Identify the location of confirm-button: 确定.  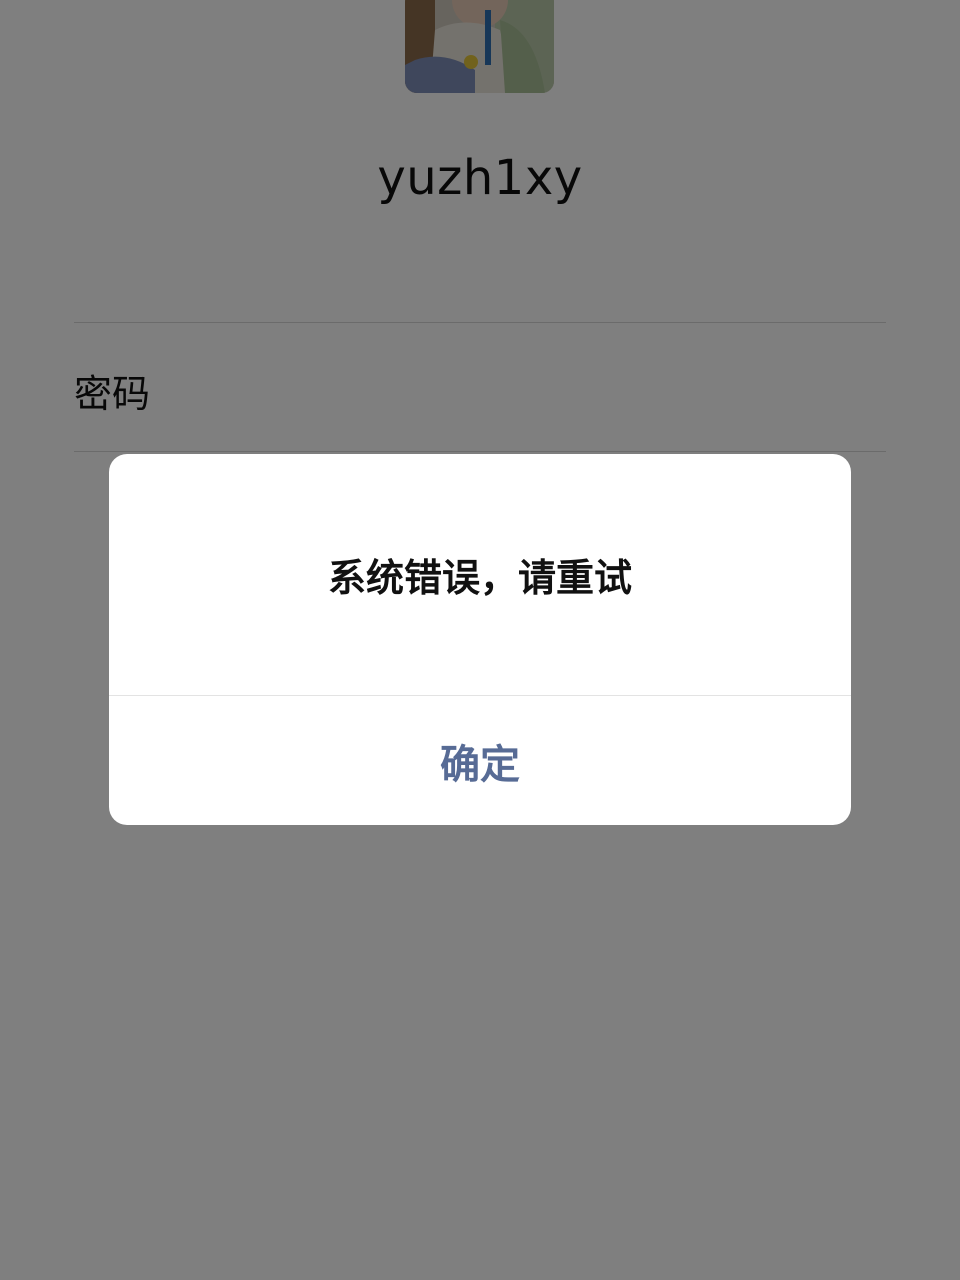
(480, 760).